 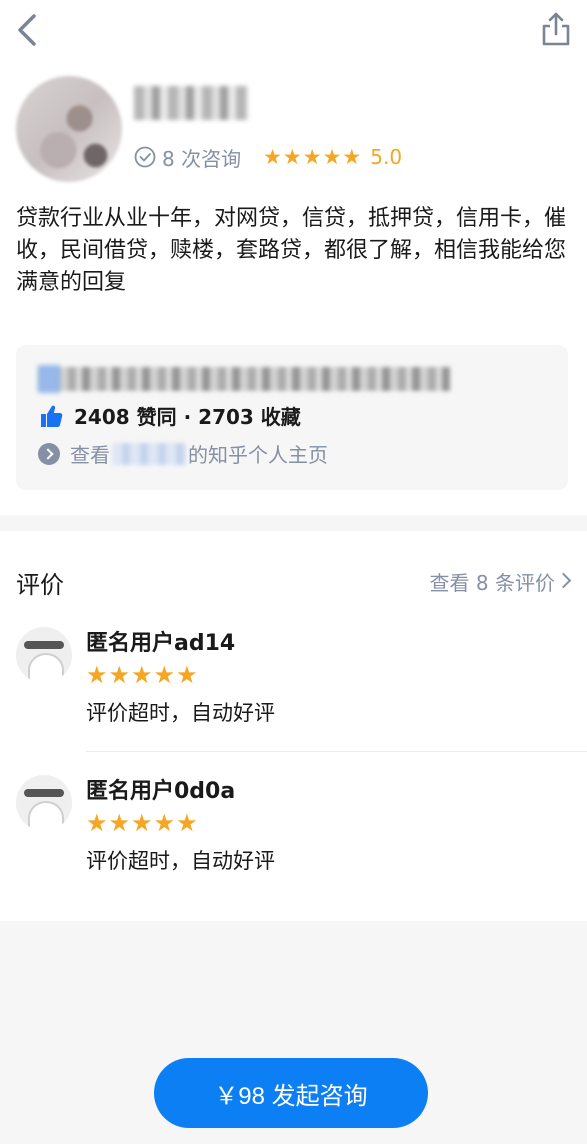 I want to click on reviewer-name: 匿名用户0d0a, so click(x=161, y=791).